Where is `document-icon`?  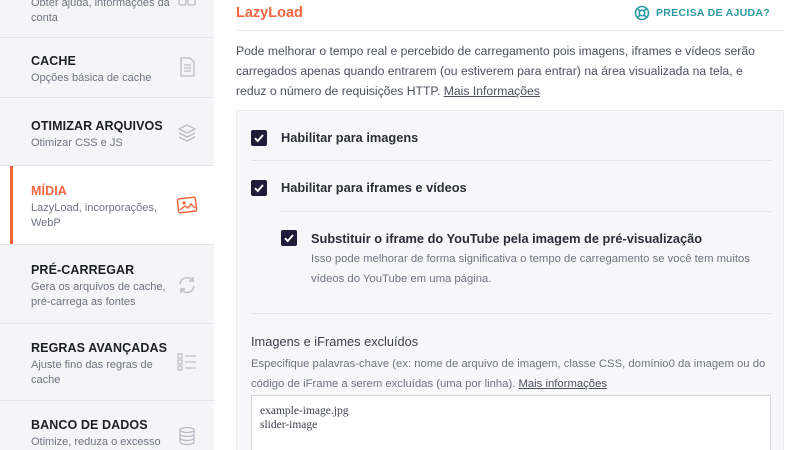
document-icon is located at coordinates (187, 67).